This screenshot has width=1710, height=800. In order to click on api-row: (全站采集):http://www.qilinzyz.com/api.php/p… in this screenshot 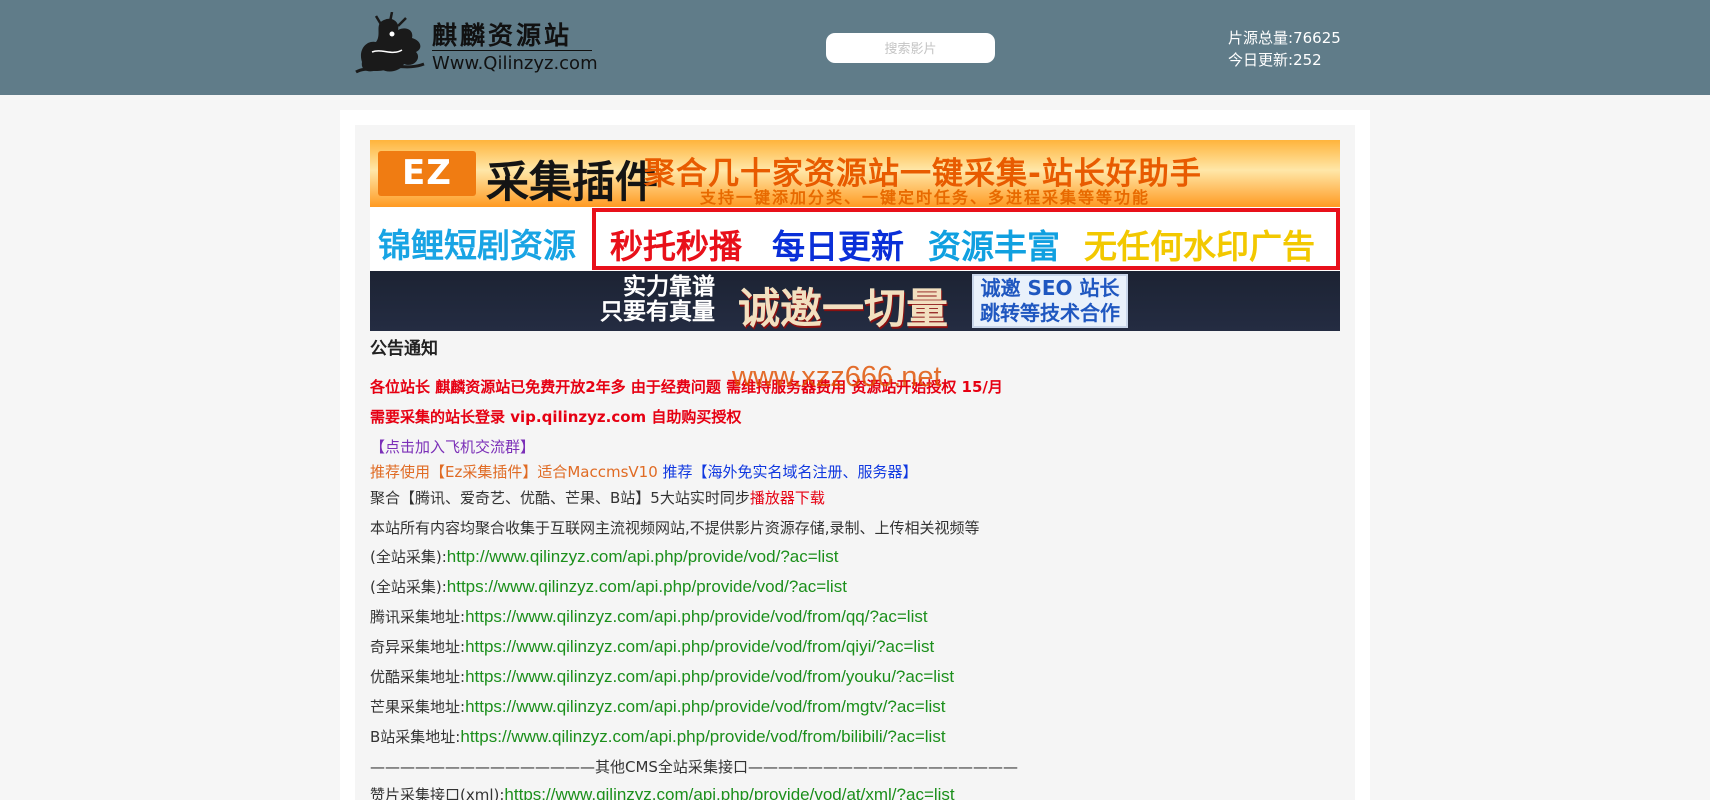, I will do `click(604, 556)`.